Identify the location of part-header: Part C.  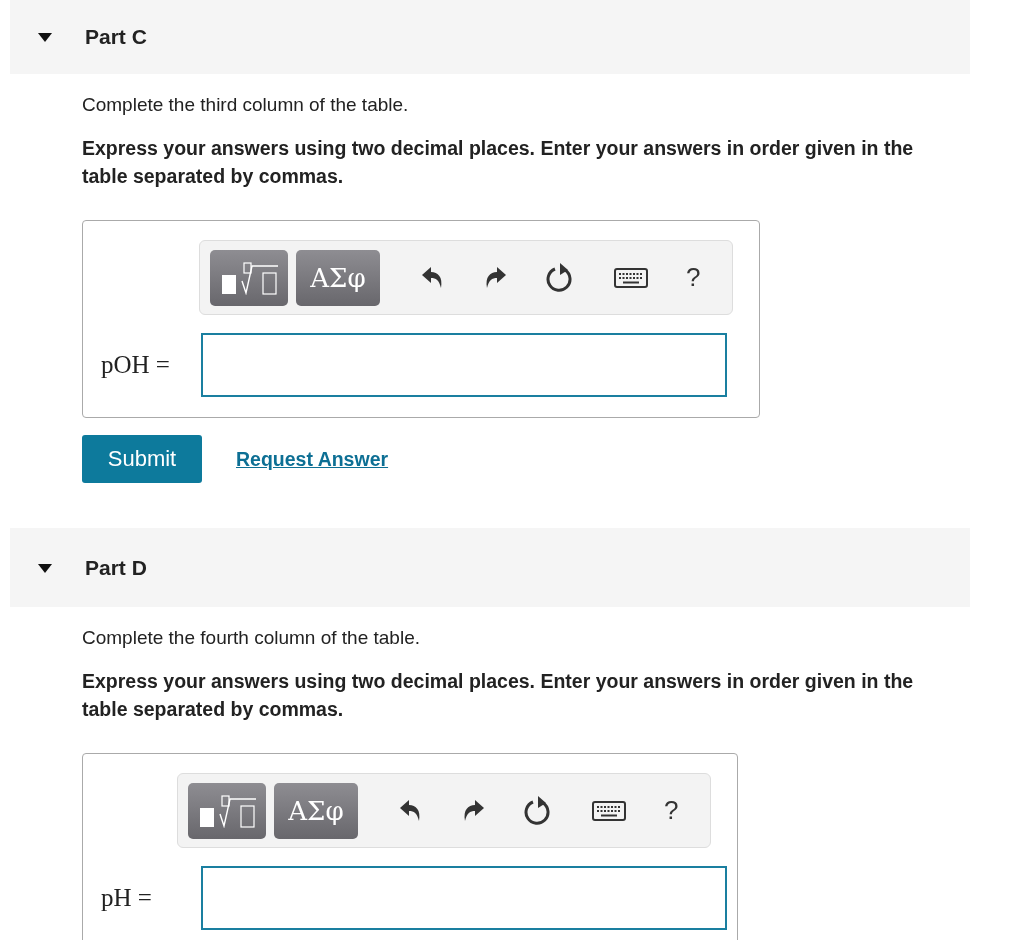
(490, 37).